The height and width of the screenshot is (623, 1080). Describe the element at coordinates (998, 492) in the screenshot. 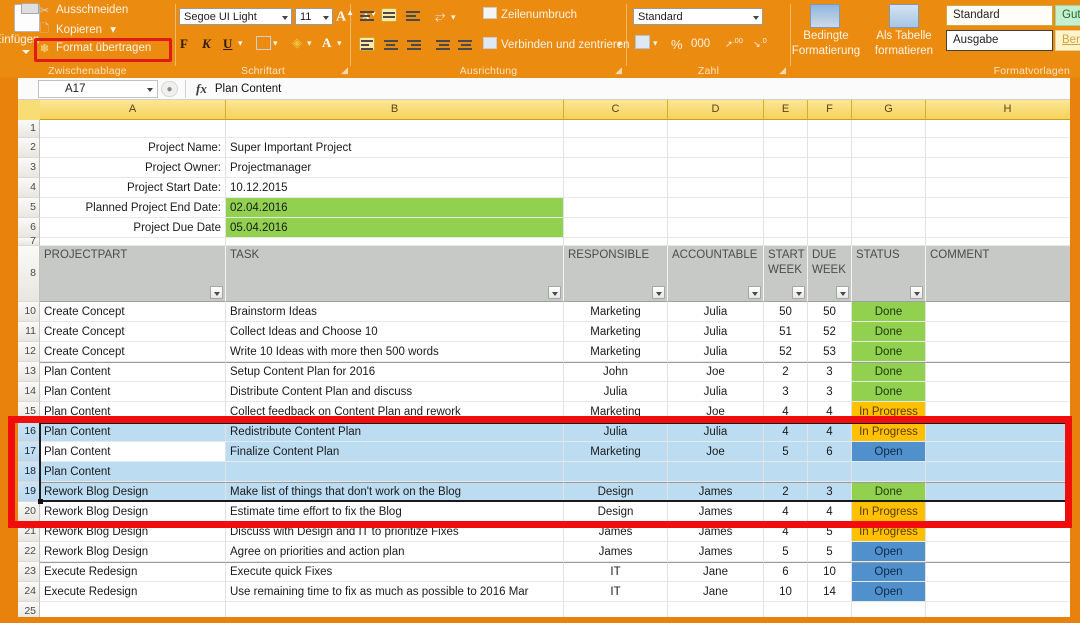

I see `cell-H19` at that location.